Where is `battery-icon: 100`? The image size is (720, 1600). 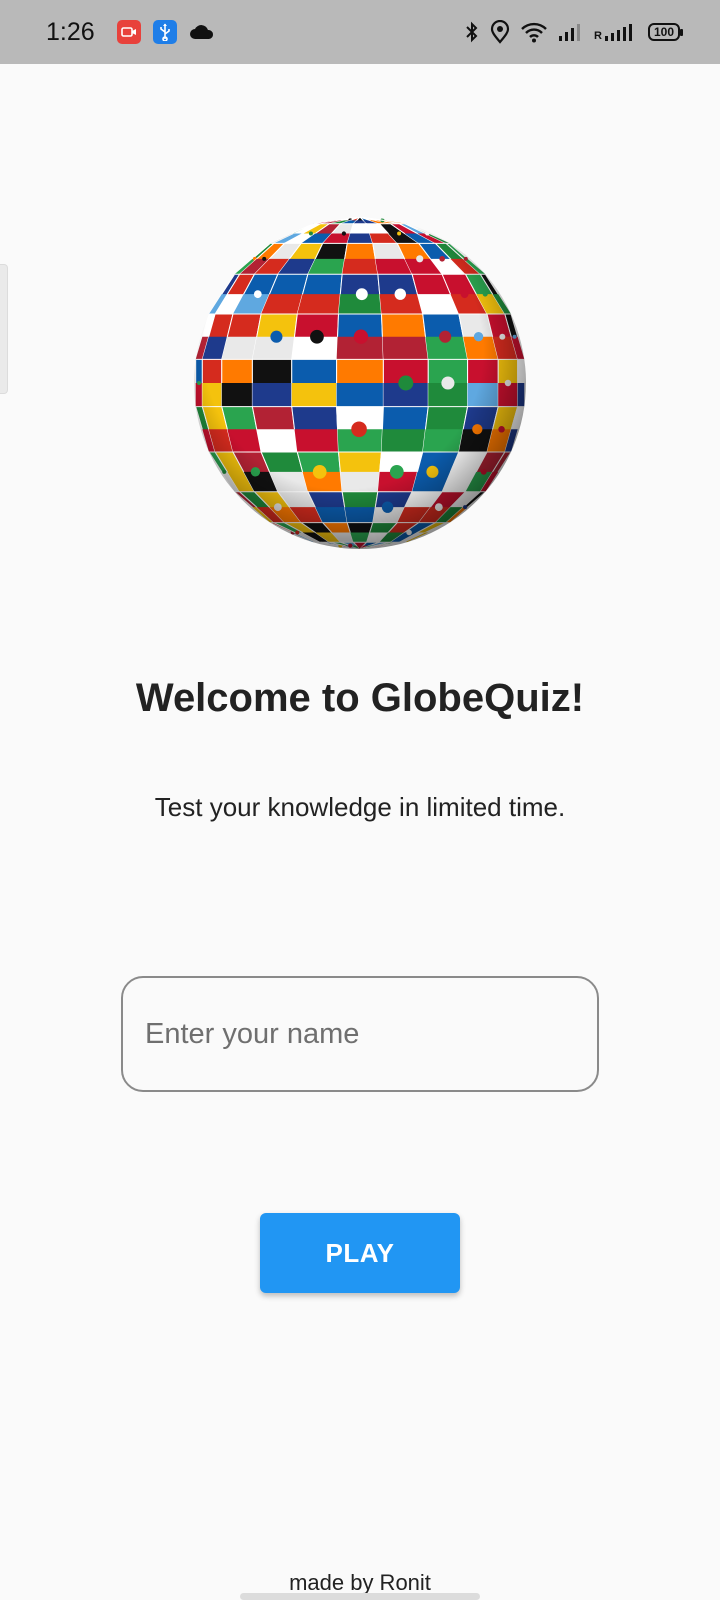
battery-icon: 100 is located at coordinates (665, 32).